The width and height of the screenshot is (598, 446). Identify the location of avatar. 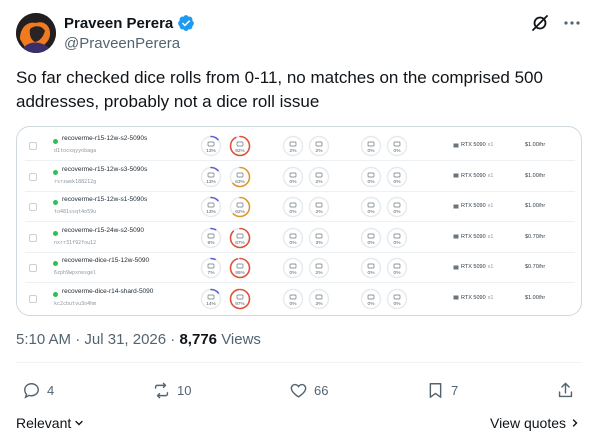
(36, 33).